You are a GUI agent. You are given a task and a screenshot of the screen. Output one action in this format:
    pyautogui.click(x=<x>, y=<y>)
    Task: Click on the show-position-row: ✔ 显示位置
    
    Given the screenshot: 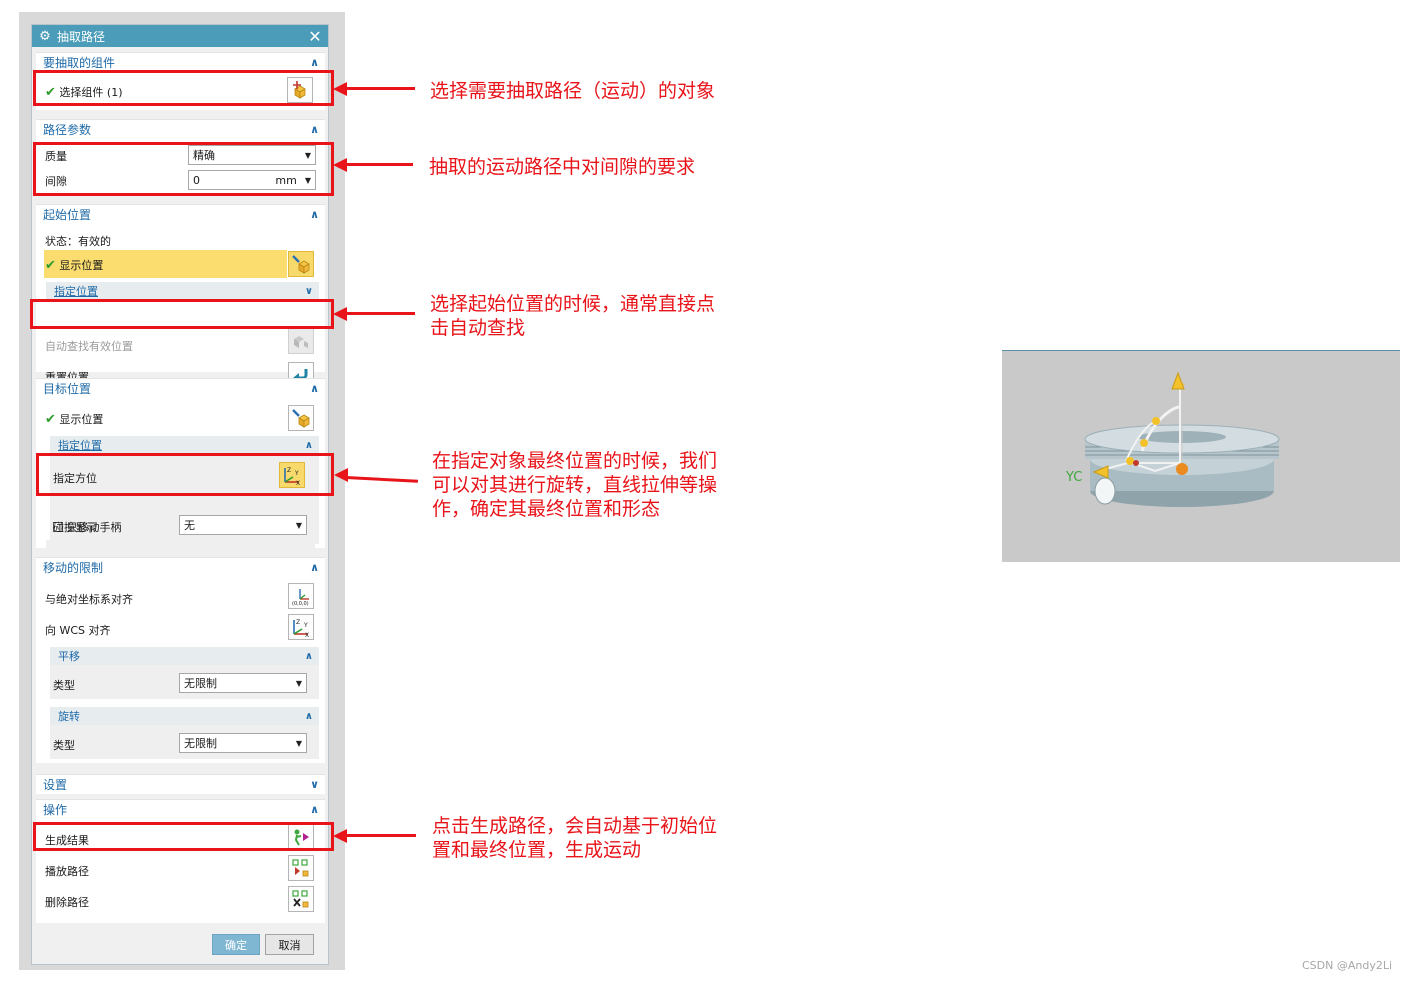 What is the action you would take?
    pyautogui.click(x=74, y=265)
    